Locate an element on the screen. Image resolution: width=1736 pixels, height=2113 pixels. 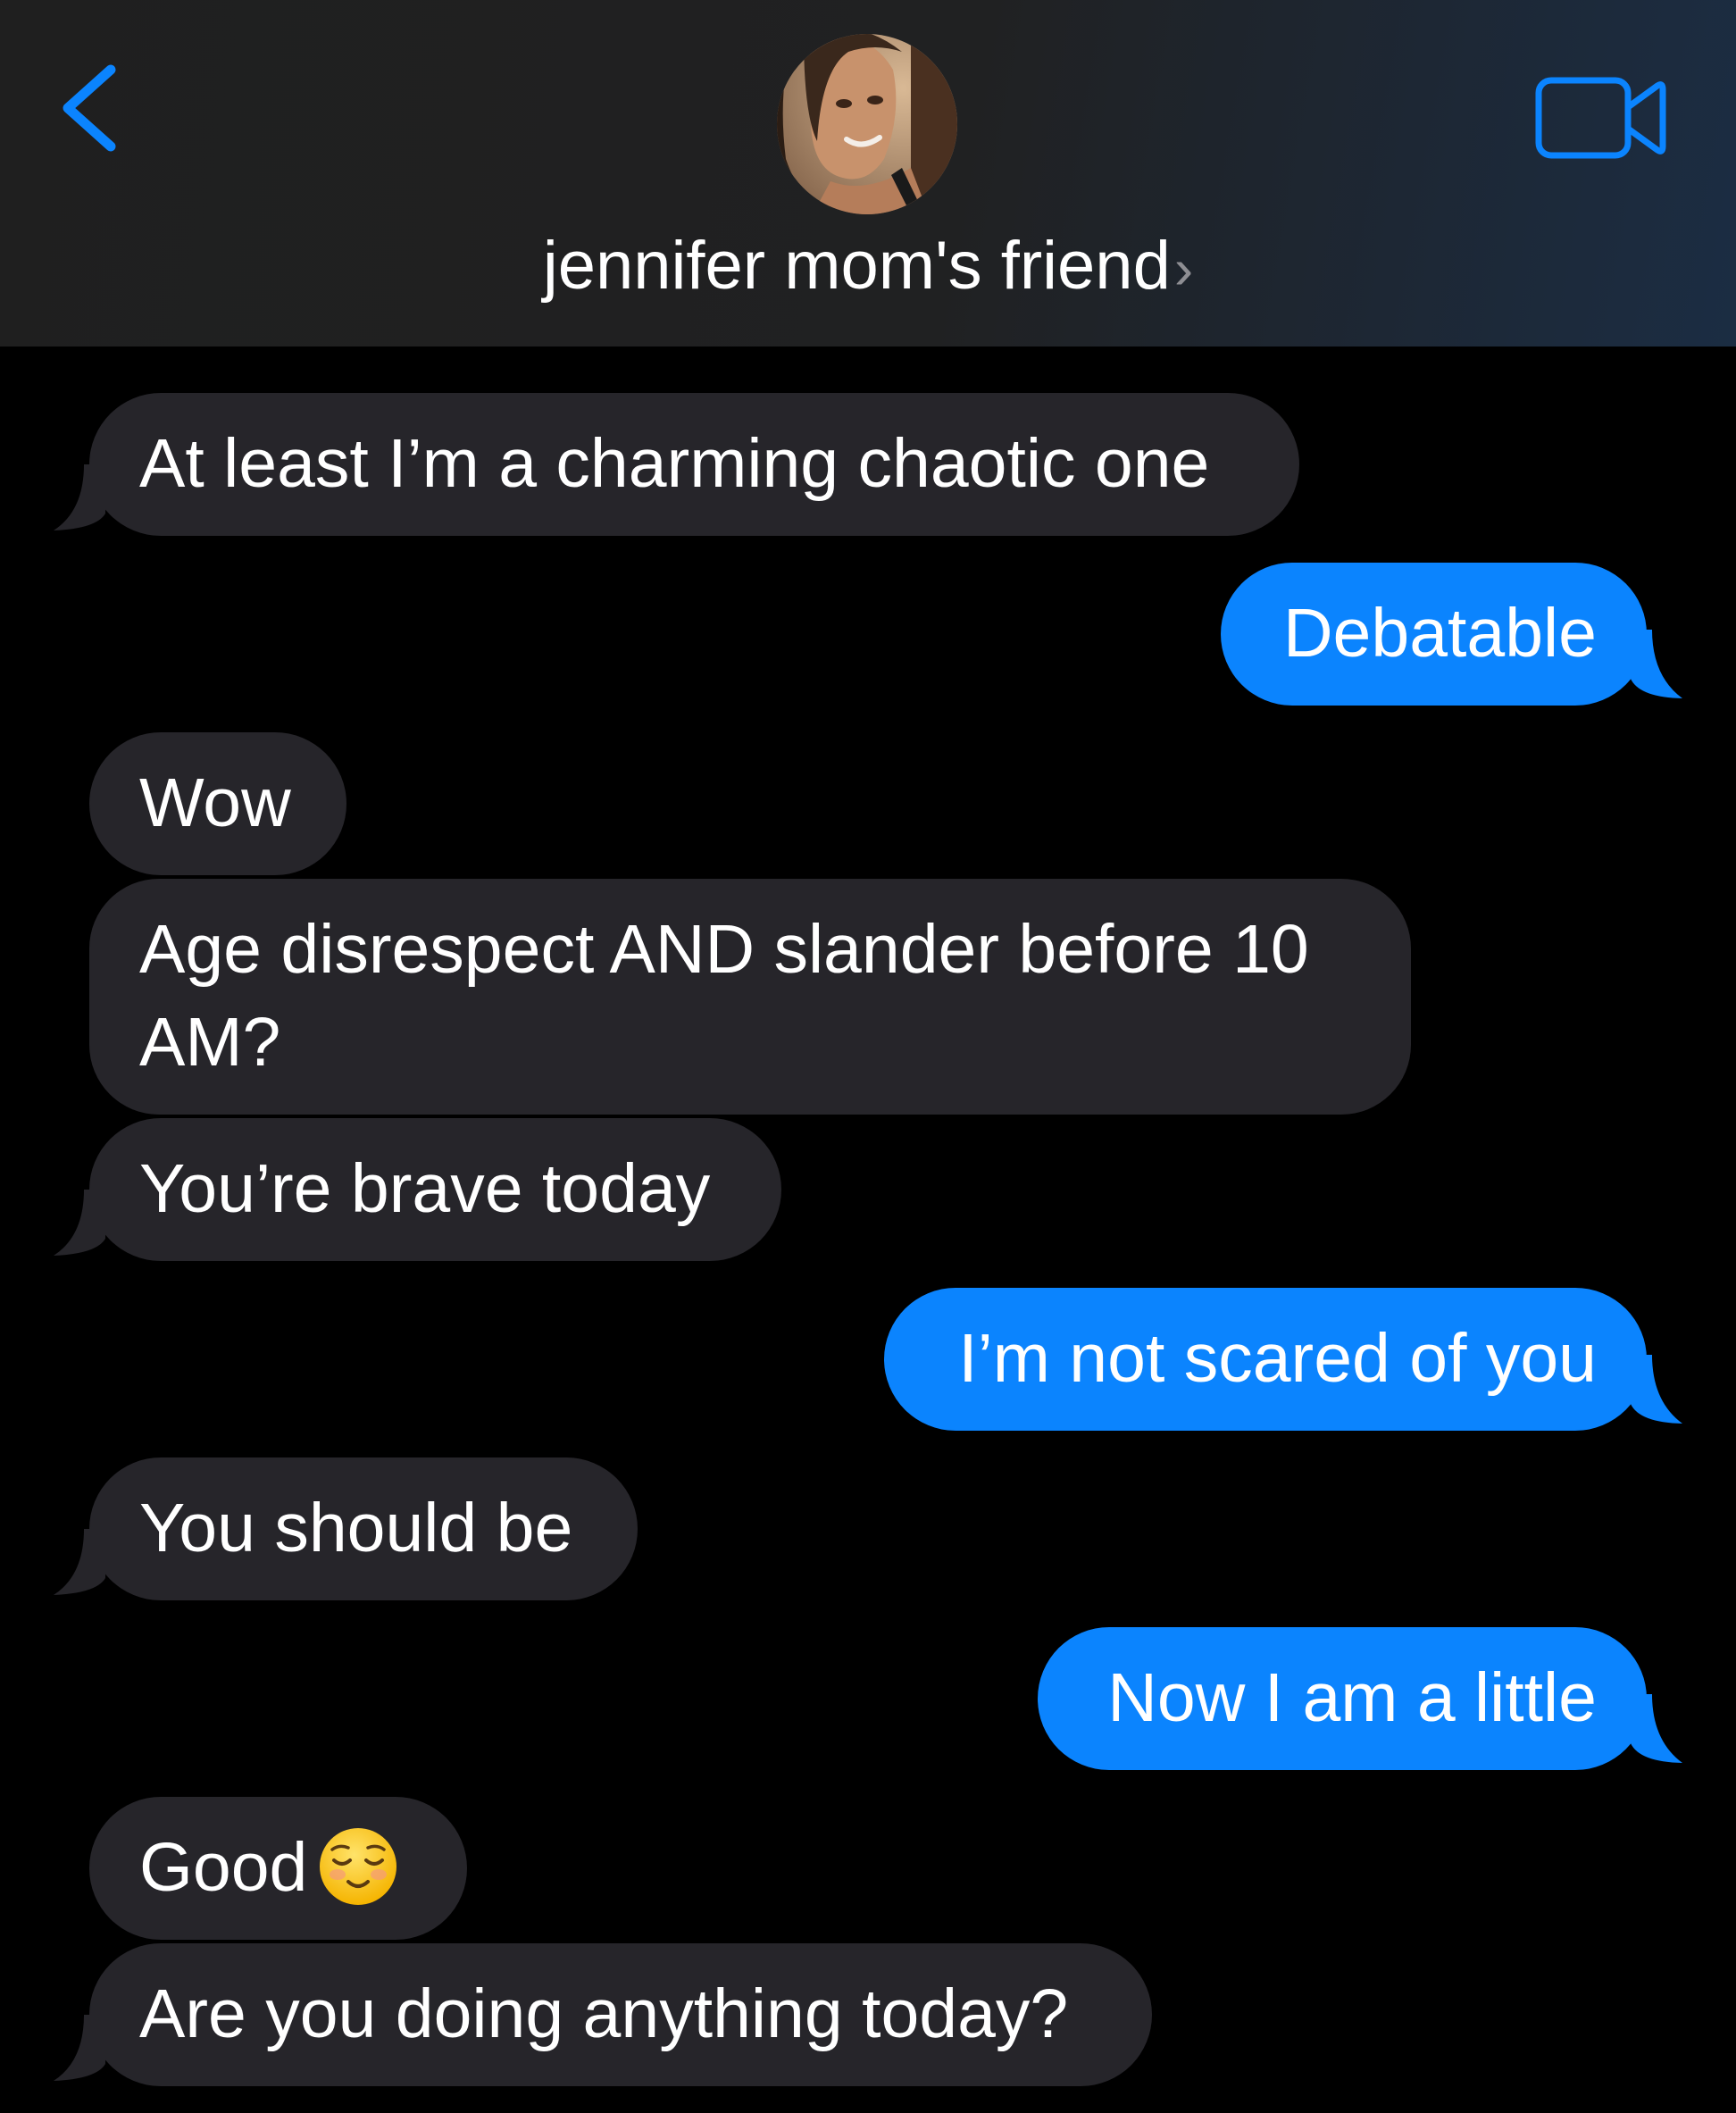
contact-avatar is located at coordinates (867, 124).